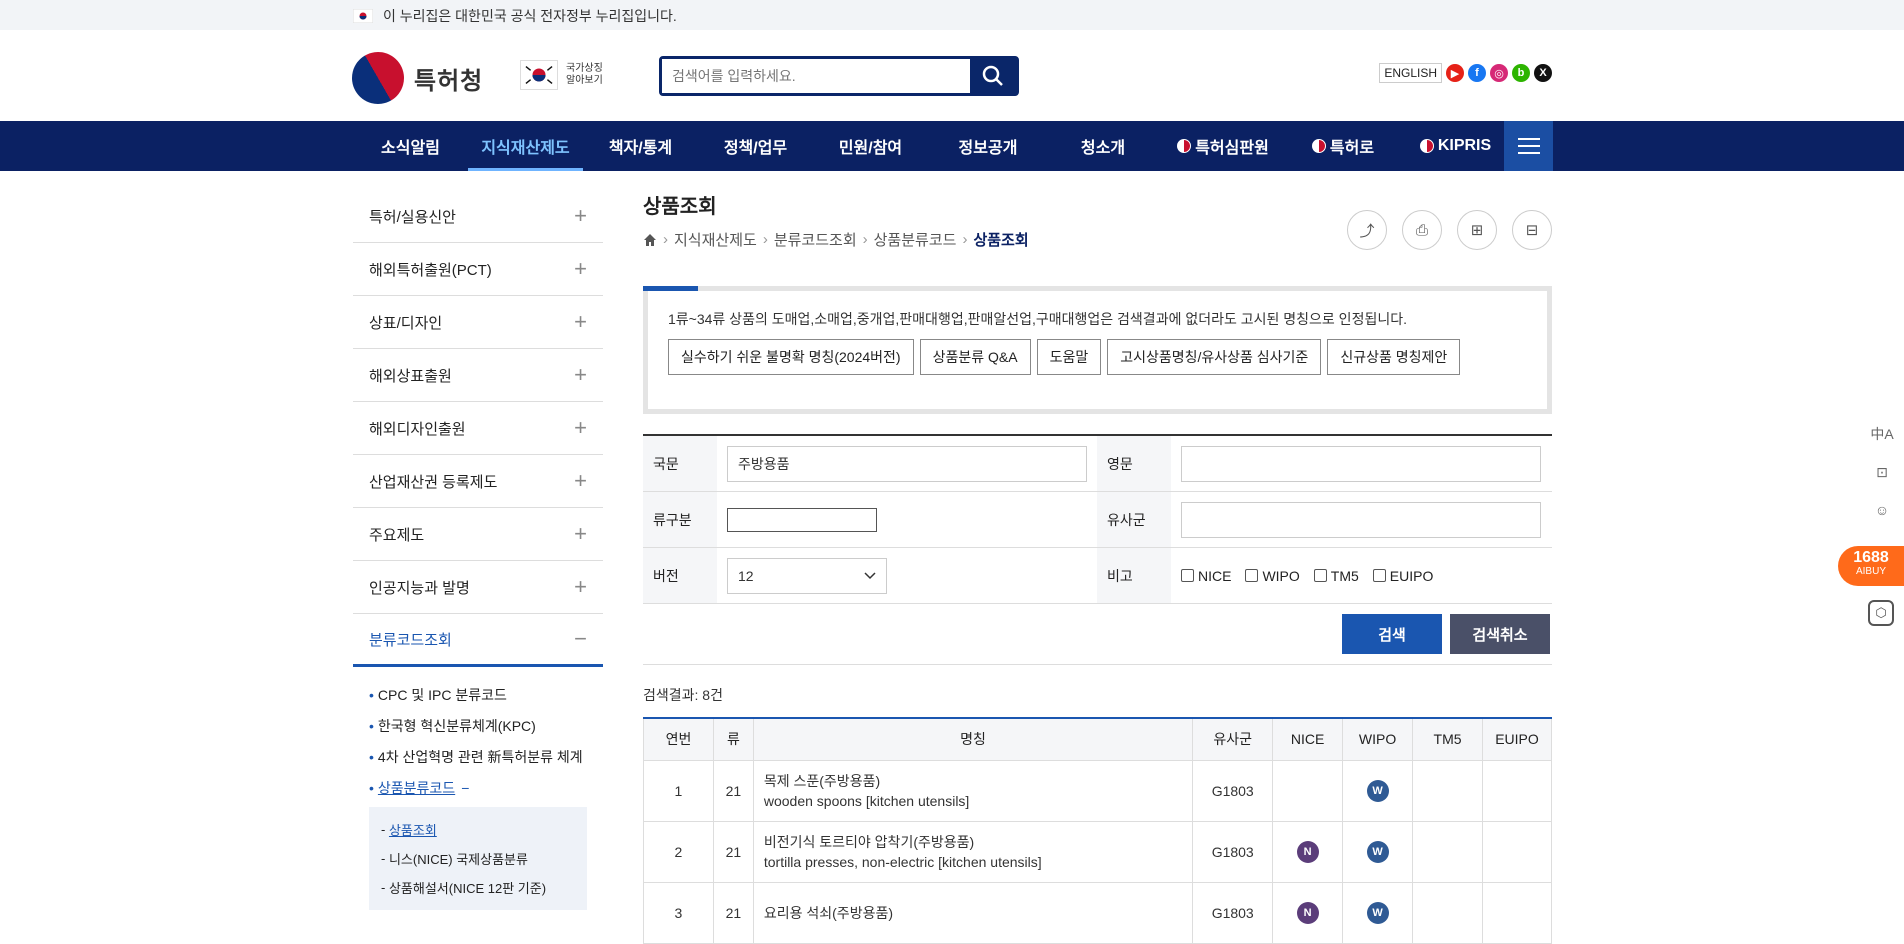  I want to click on version-select: 12, so click(807, 575).